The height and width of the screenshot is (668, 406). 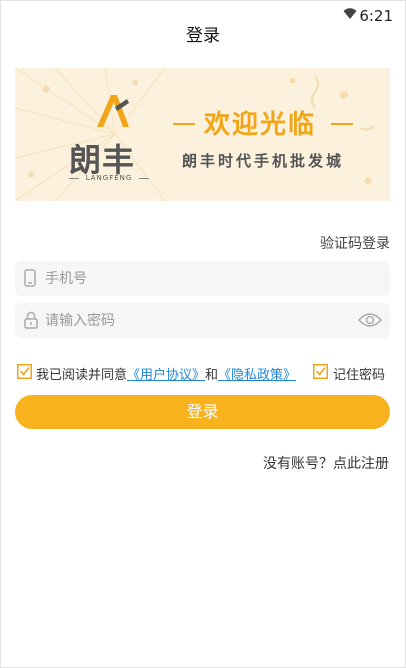 What do you see at coordinates (113, 111) in the screenshot?
I see `brand-logo-icon` at bounding box center [113, 111].